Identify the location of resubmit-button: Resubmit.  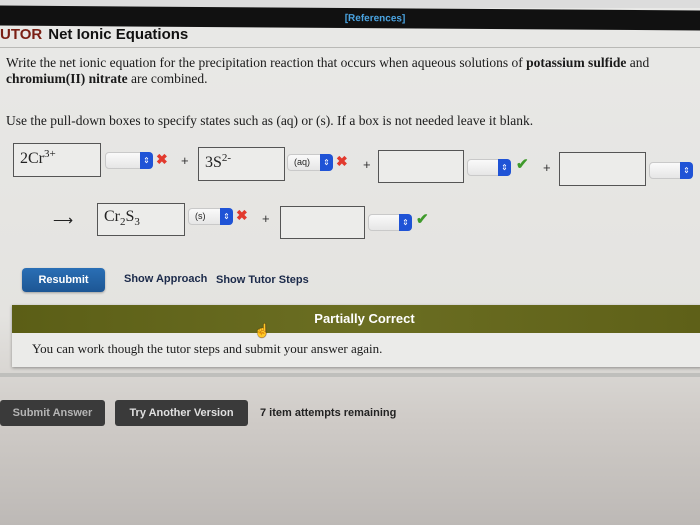
(63, 280).